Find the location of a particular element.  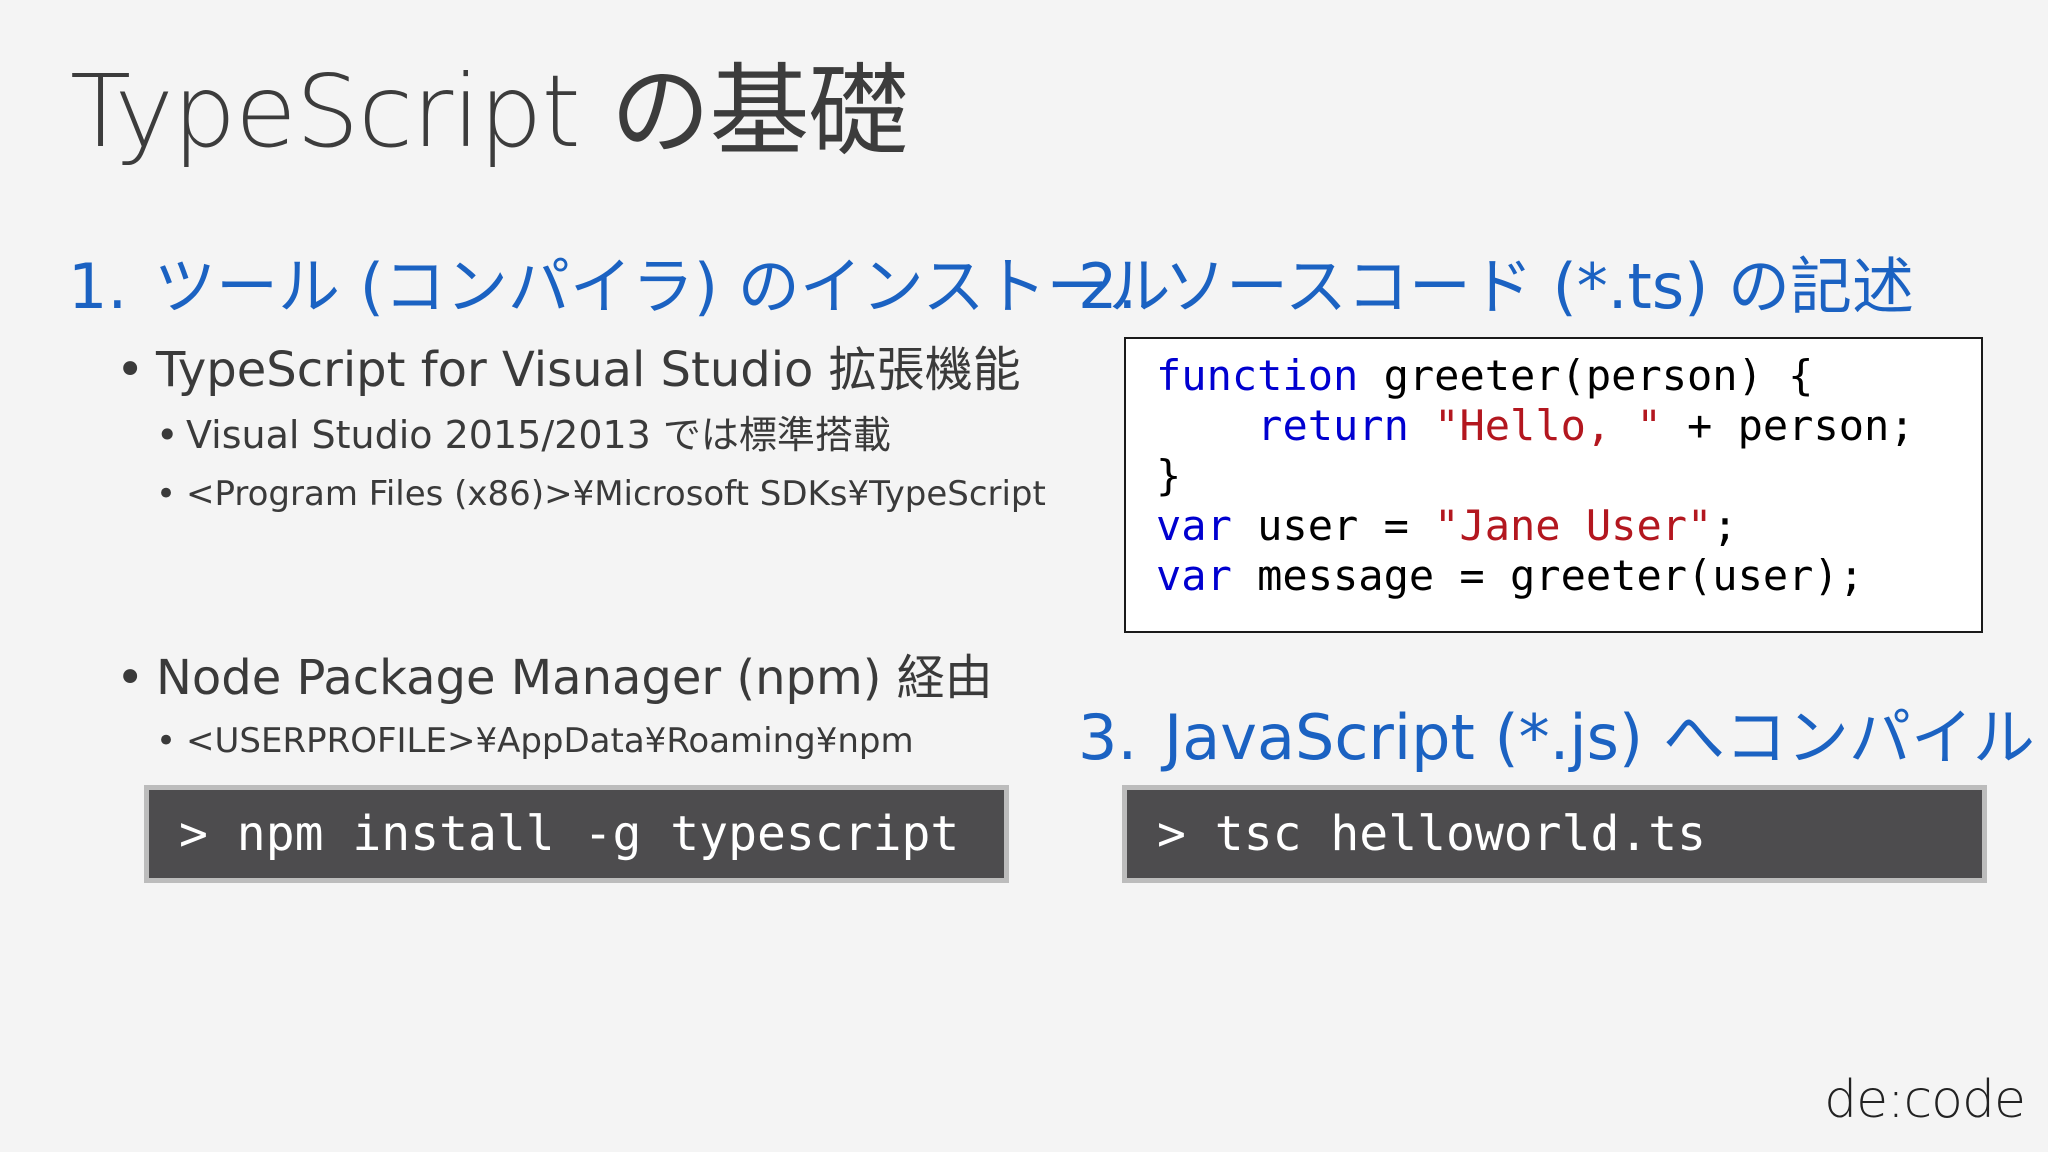

bullet-typescript-vs-text: TypeScript for Visual Studio 拡張機能 is located at coordinates (588, 370).